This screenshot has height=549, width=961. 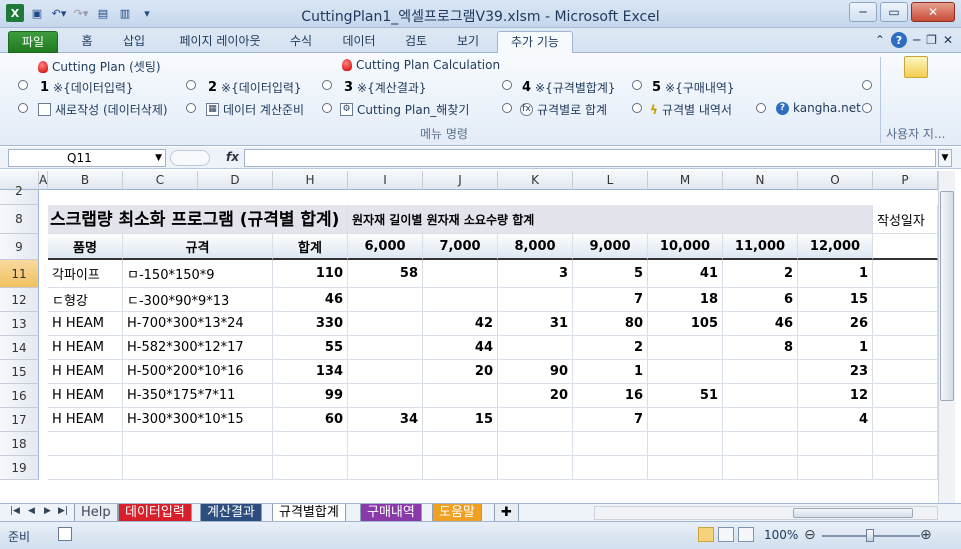 What do you see at coordinates (610, 396) in the screenshot?
I see `quantity-cell: 16` at bounding box center [610, 396].